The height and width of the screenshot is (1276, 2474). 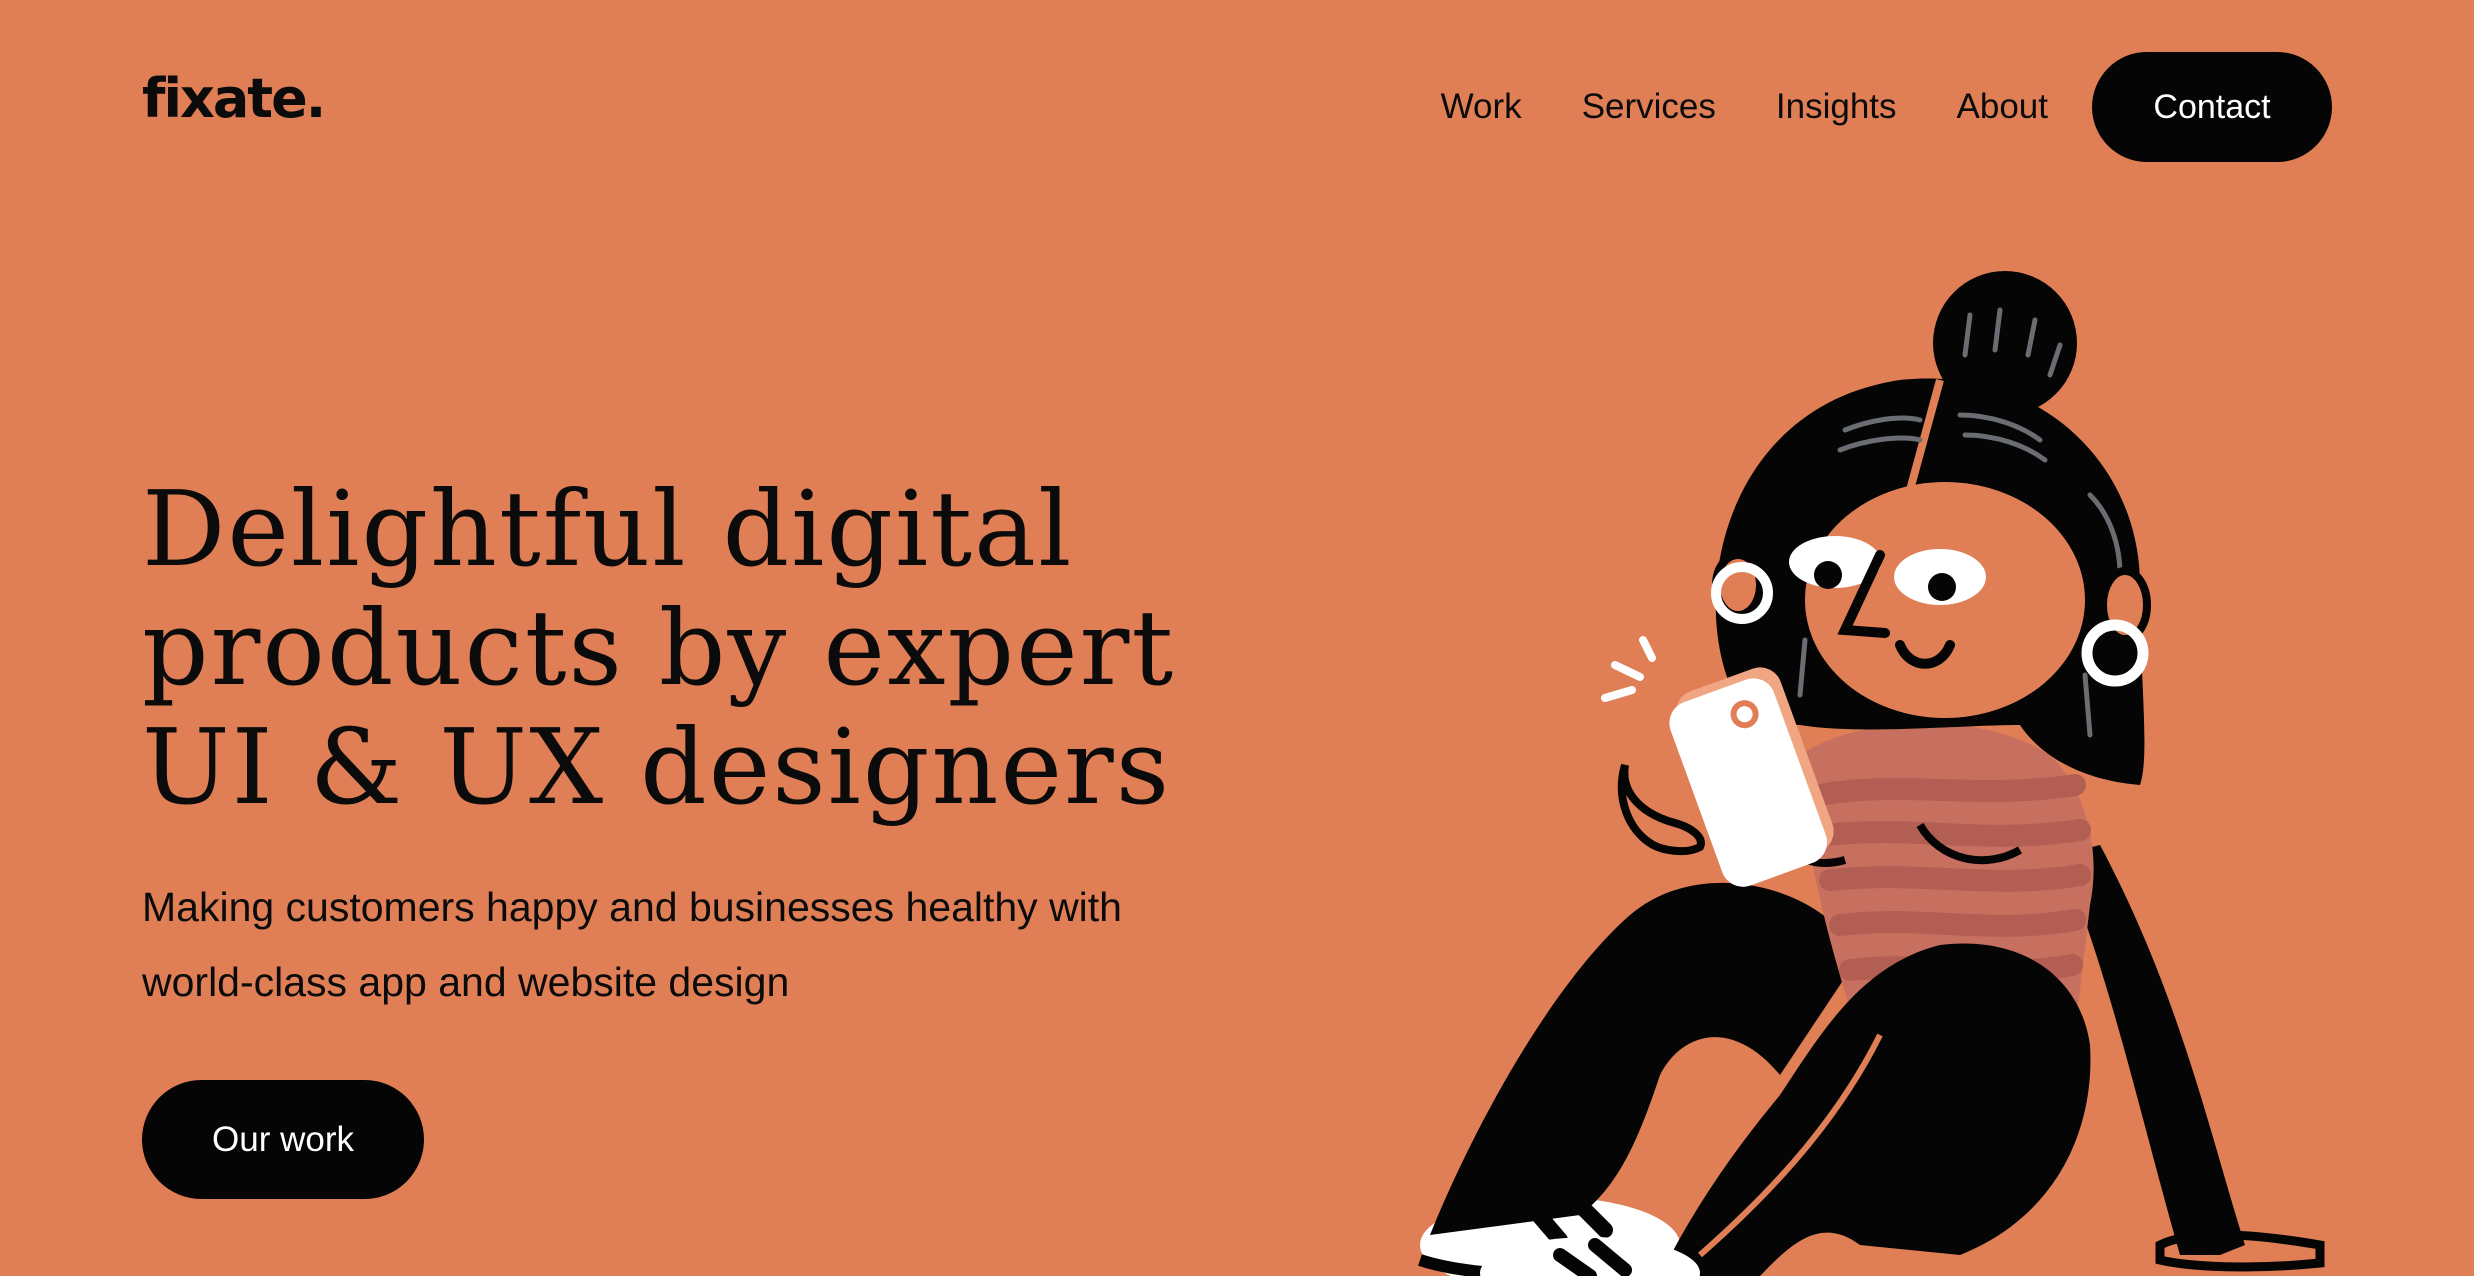 What do you see at coordinates (283, 1139) in the screenshot?
I see `our-work-button: Our work` at bounding box center [283, 1139].